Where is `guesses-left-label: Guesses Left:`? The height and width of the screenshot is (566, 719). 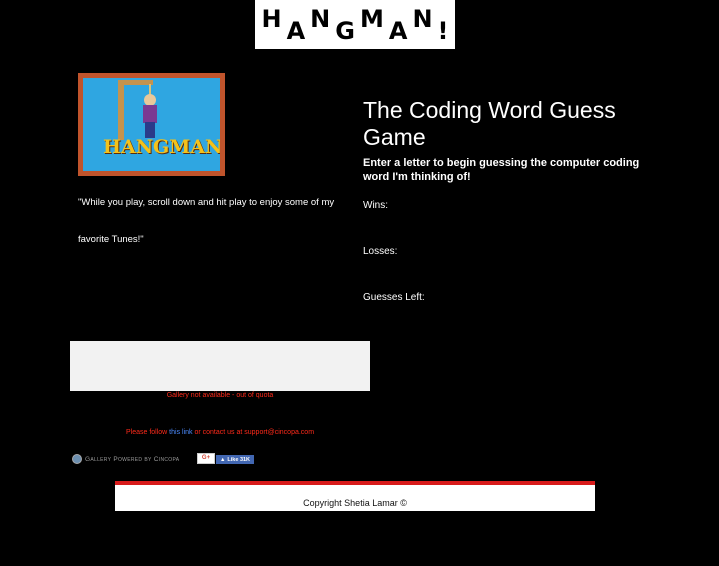 guesses-left-label: Guesses Left: is located at coordinates (394, 297).